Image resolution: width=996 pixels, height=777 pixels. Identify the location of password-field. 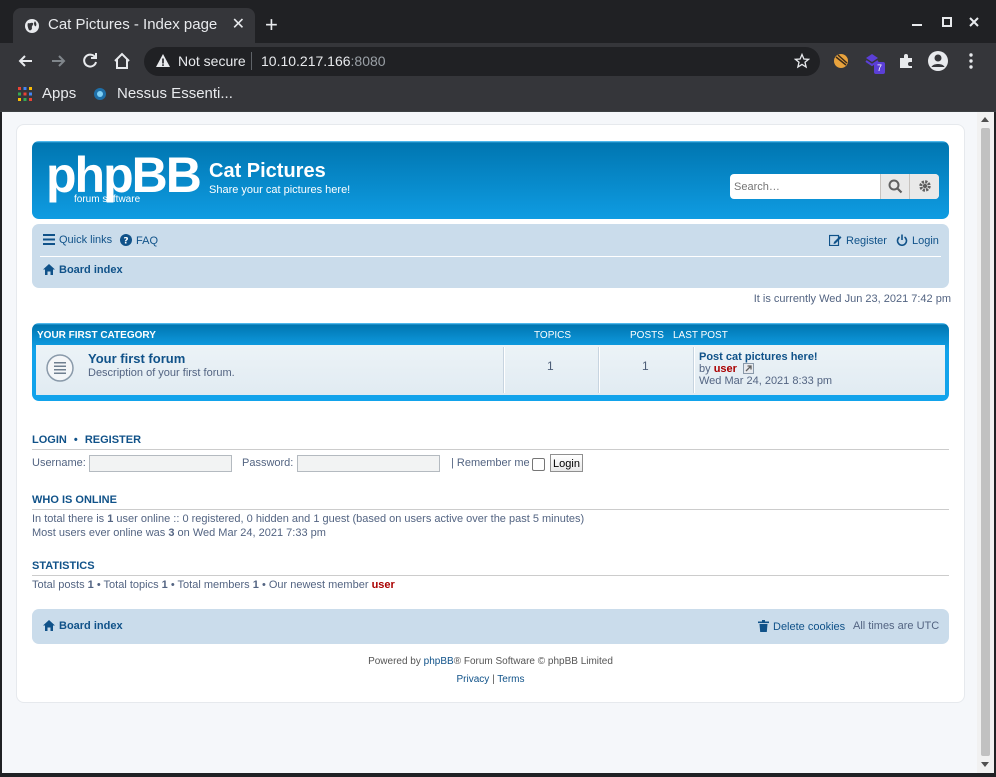
(368, 463).